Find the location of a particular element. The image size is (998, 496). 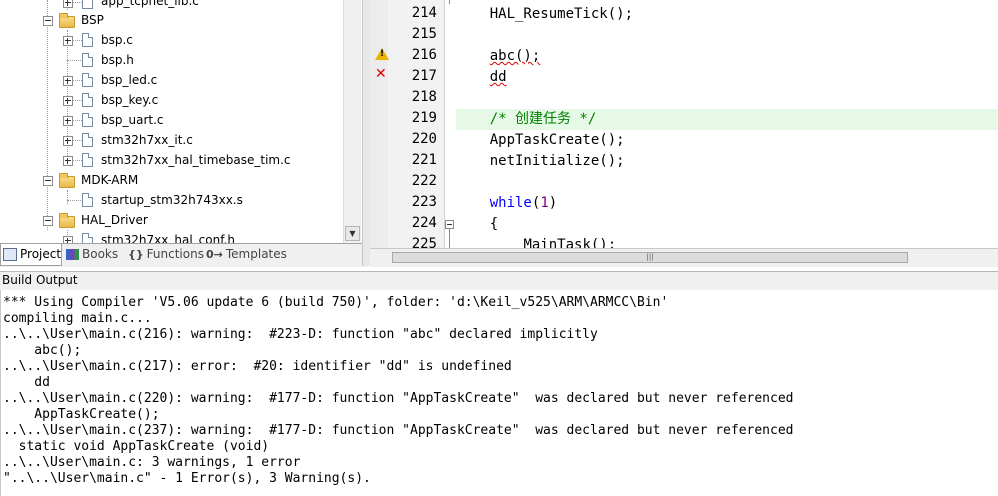

scroll-thumb: ||| is located at coordinates (650, 257).